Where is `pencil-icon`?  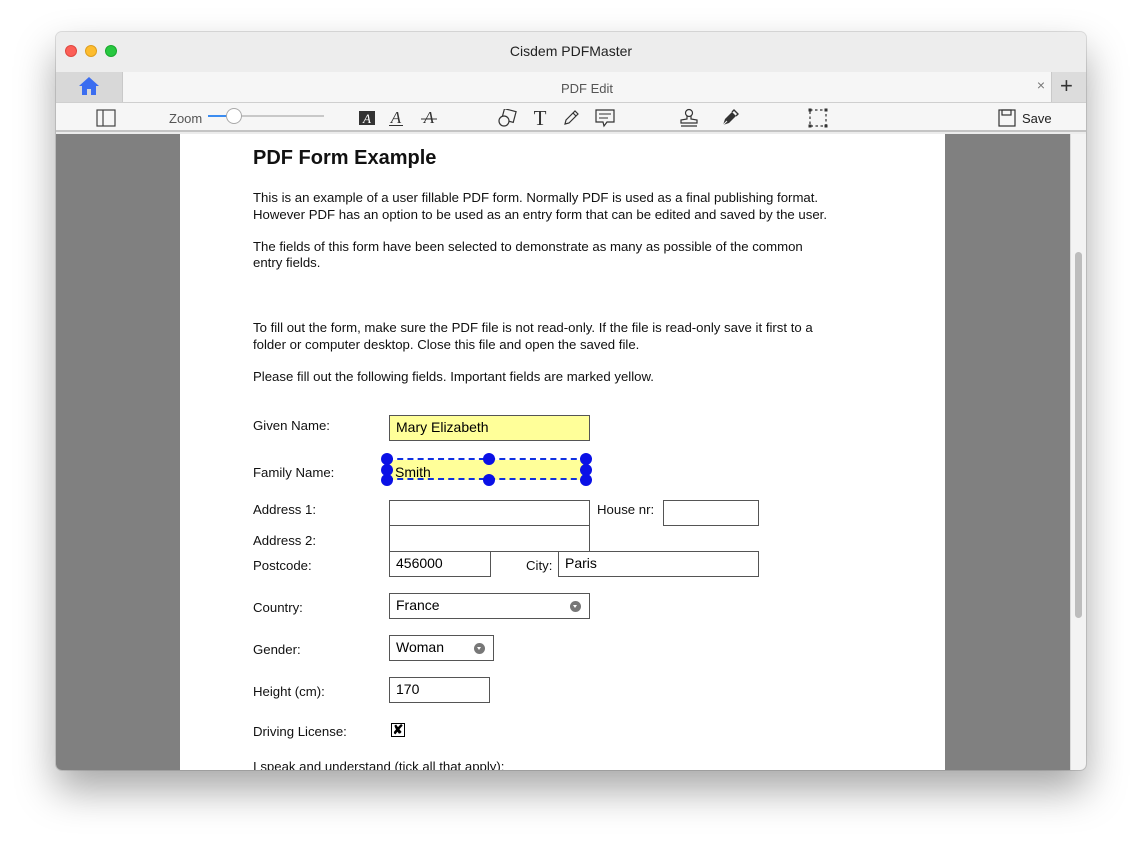
pencil-icon is located at coordinates (571, 117).